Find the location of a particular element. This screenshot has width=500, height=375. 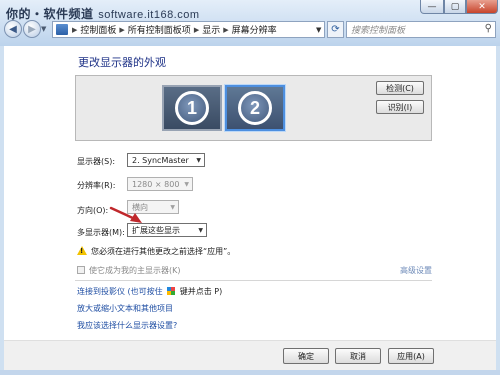

search-box: 搜索控制面板 ⚲ is located at coordinates (421, 29).